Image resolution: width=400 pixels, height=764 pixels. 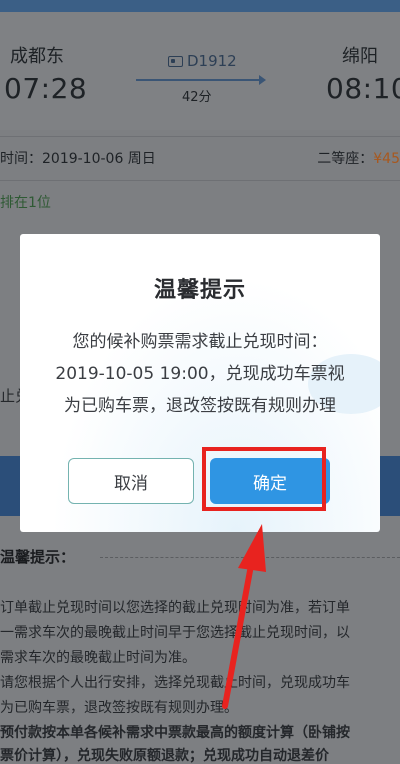 What do you see at coordinates (21, 159) in the screenshot?
I see `travel-date-label: 时间：` at bounding box center [21, 159].